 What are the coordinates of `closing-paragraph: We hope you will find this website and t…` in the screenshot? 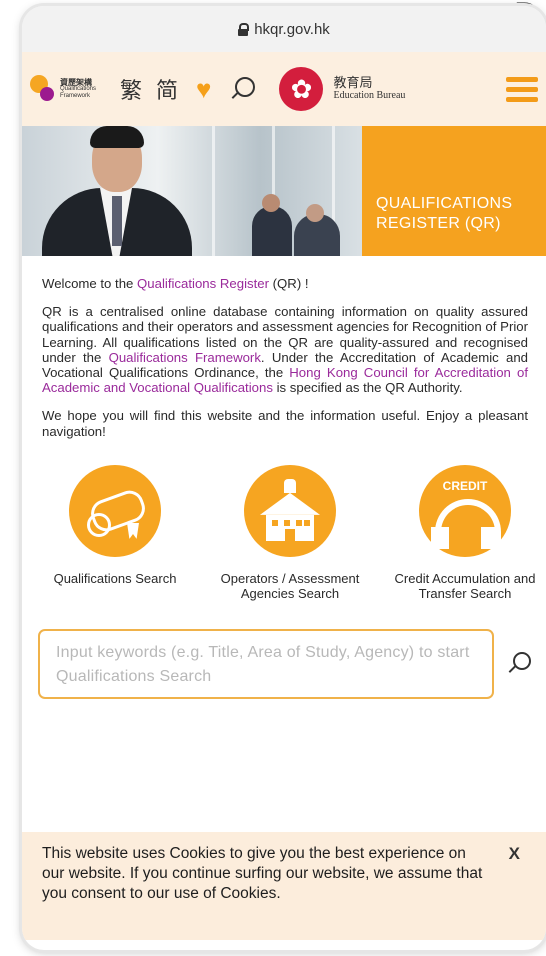 It's located at (285, 423).